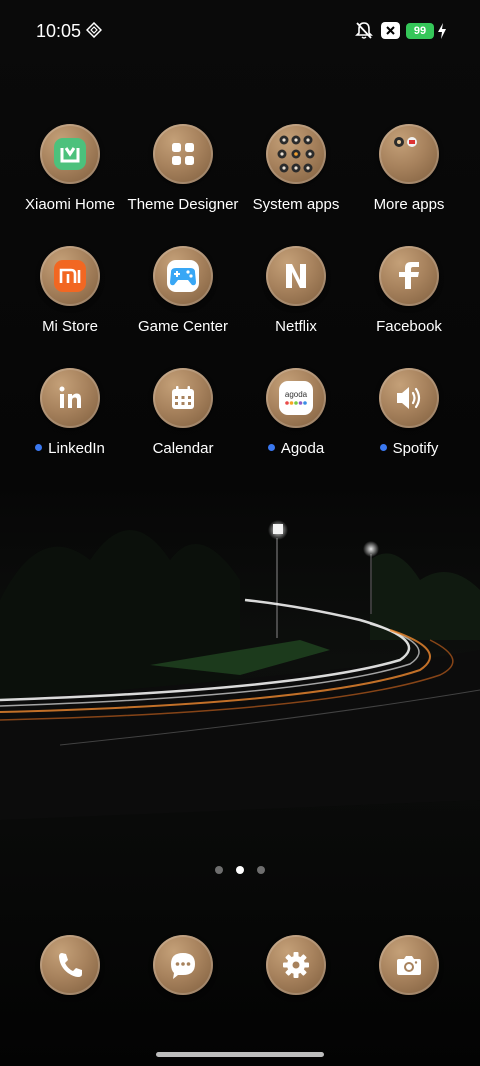 The image size is (480, 1066). Describe the element at coordinates (442, 31) in the screenshot. I see `charging-icon` at that location.